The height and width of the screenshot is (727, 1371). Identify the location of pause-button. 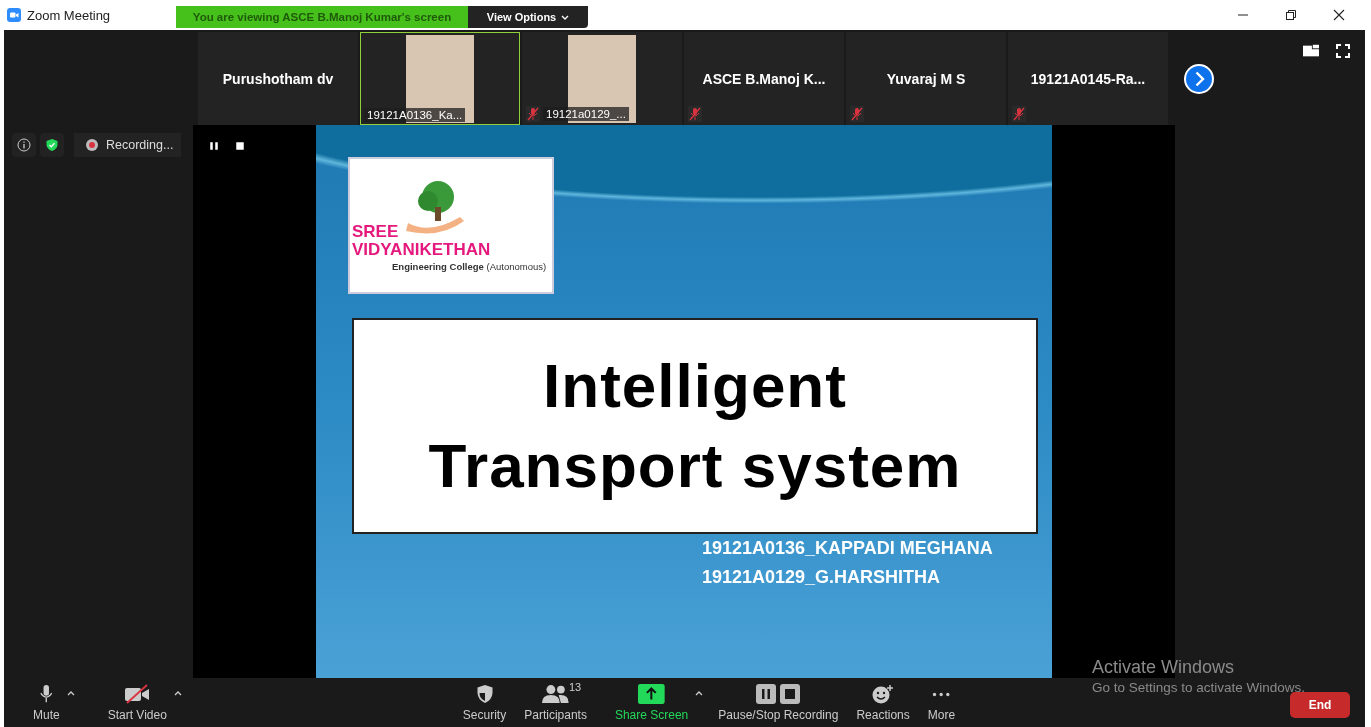
(214, 146).